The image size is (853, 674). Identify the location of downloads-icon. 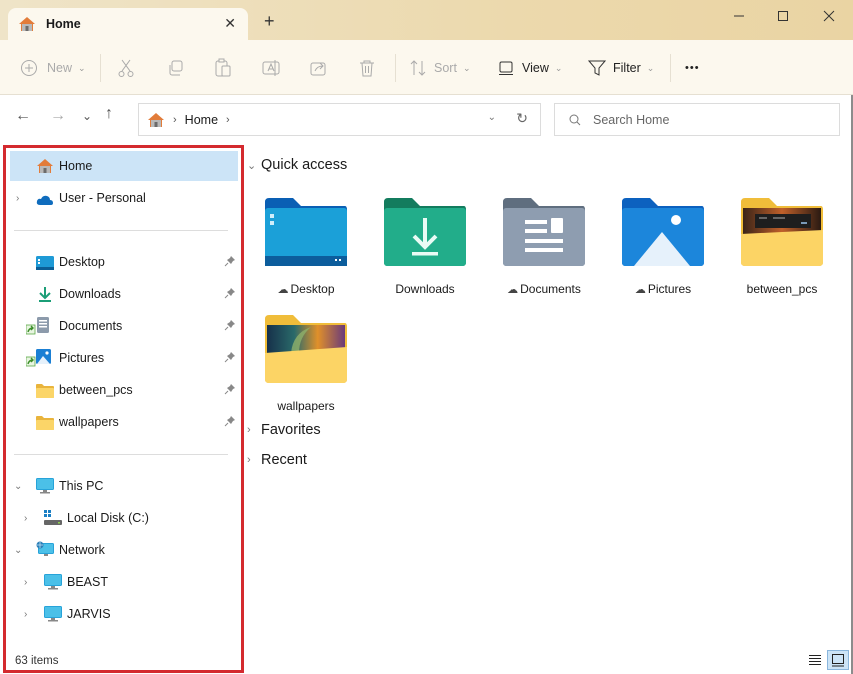
(45, 294).